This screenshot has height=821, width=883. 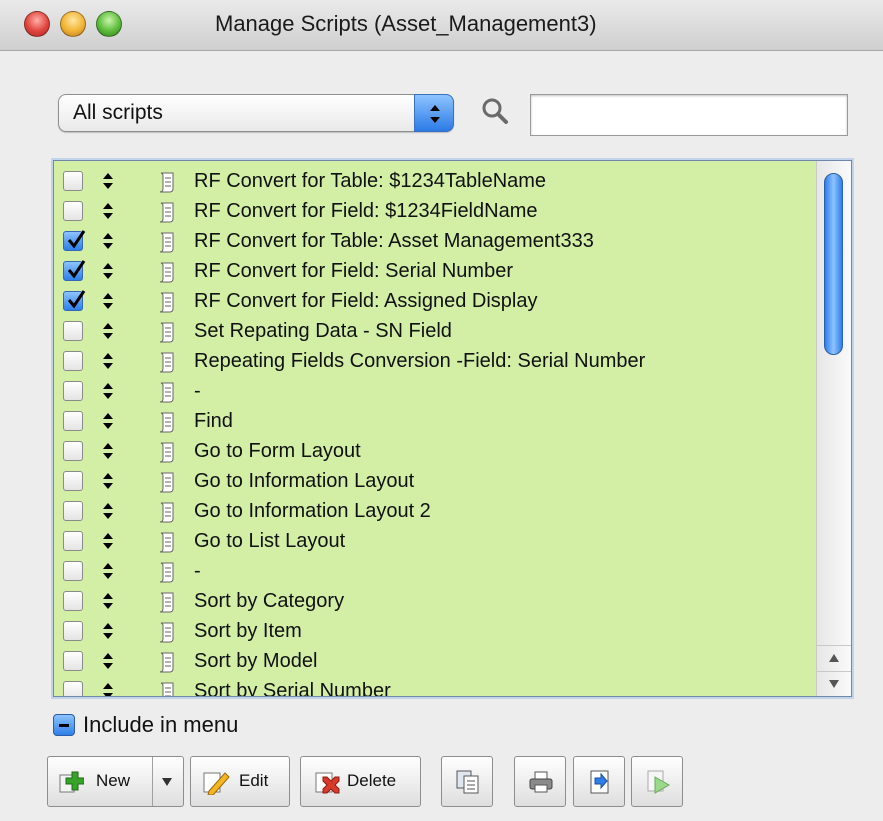 I want to click on new-script-button: New, so click(x=115, y=781).